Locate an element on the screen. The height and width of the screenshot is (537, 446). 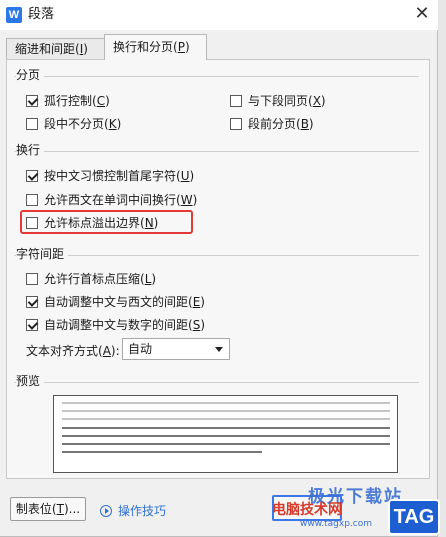
paragraph-preview is located at coordinates (225, 434).